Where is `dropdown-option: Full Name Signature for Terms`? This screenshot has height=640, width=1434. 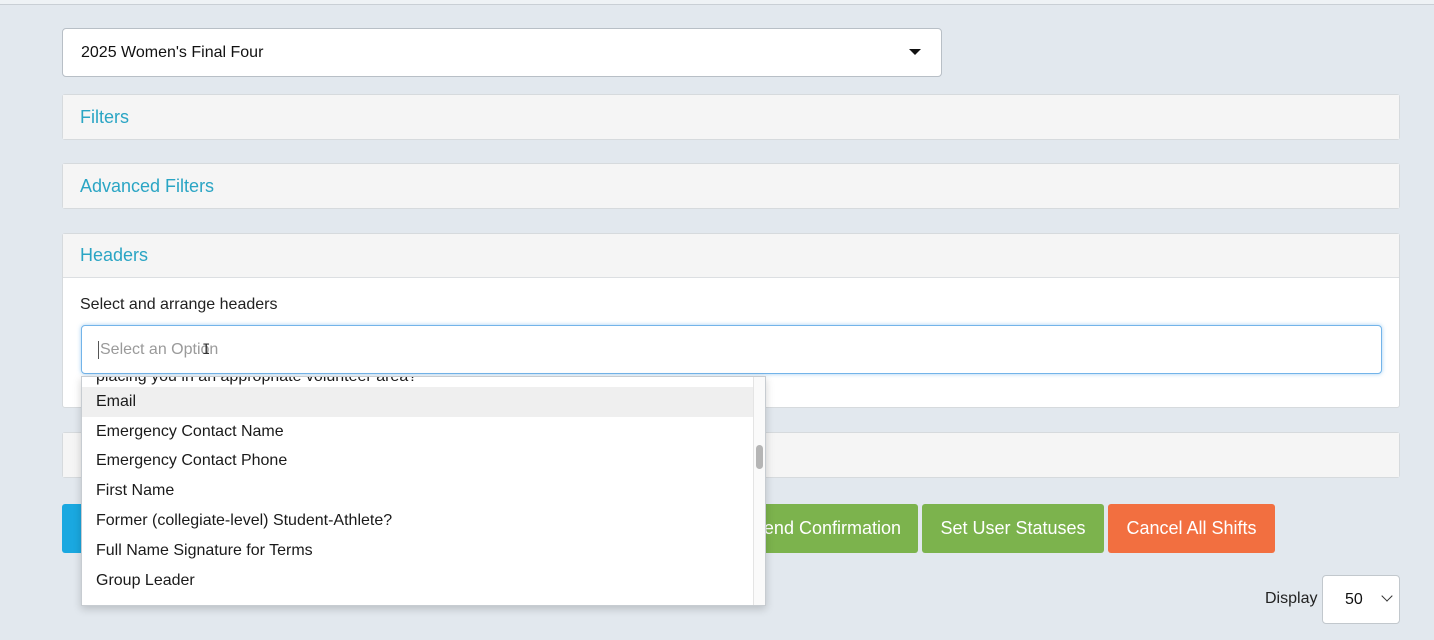
dropdown-option: Full Name Signature for Terms is located at coordinates (418, 551).